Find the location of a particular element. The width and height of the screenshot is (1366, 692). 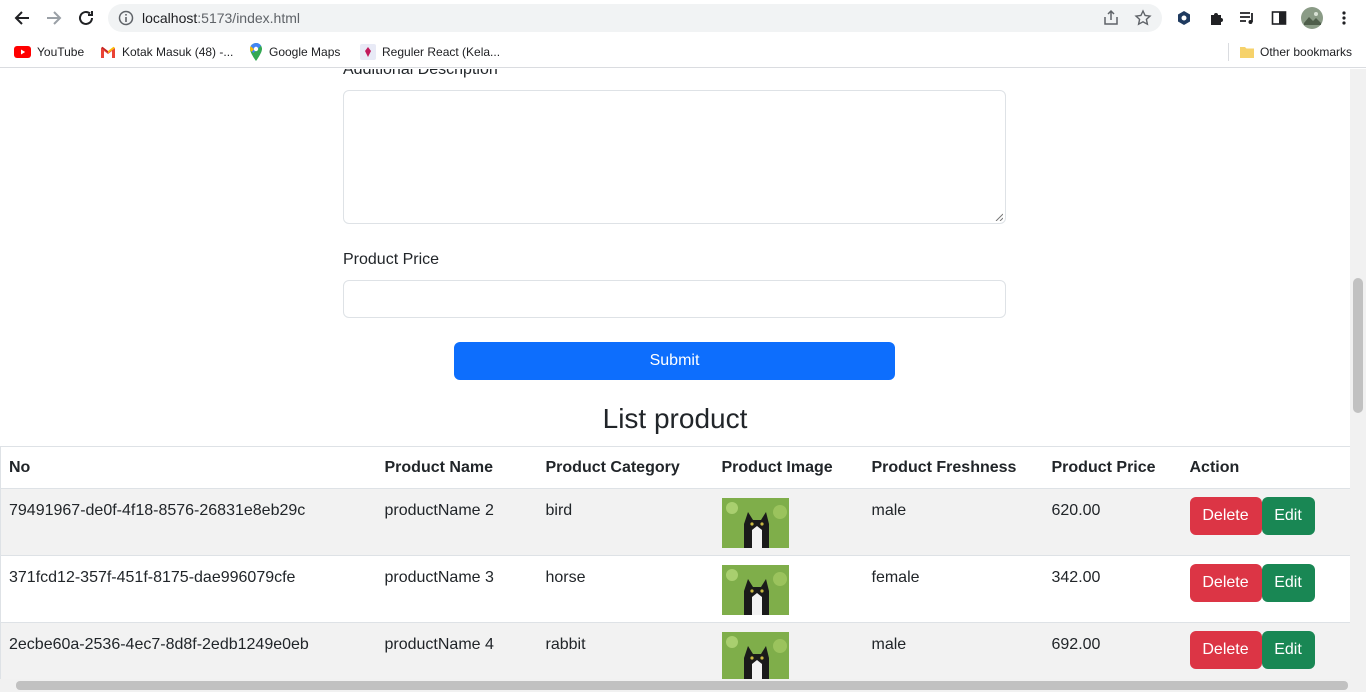

header-product-freshness: Product Freshness is located at coordinates (953, 467).